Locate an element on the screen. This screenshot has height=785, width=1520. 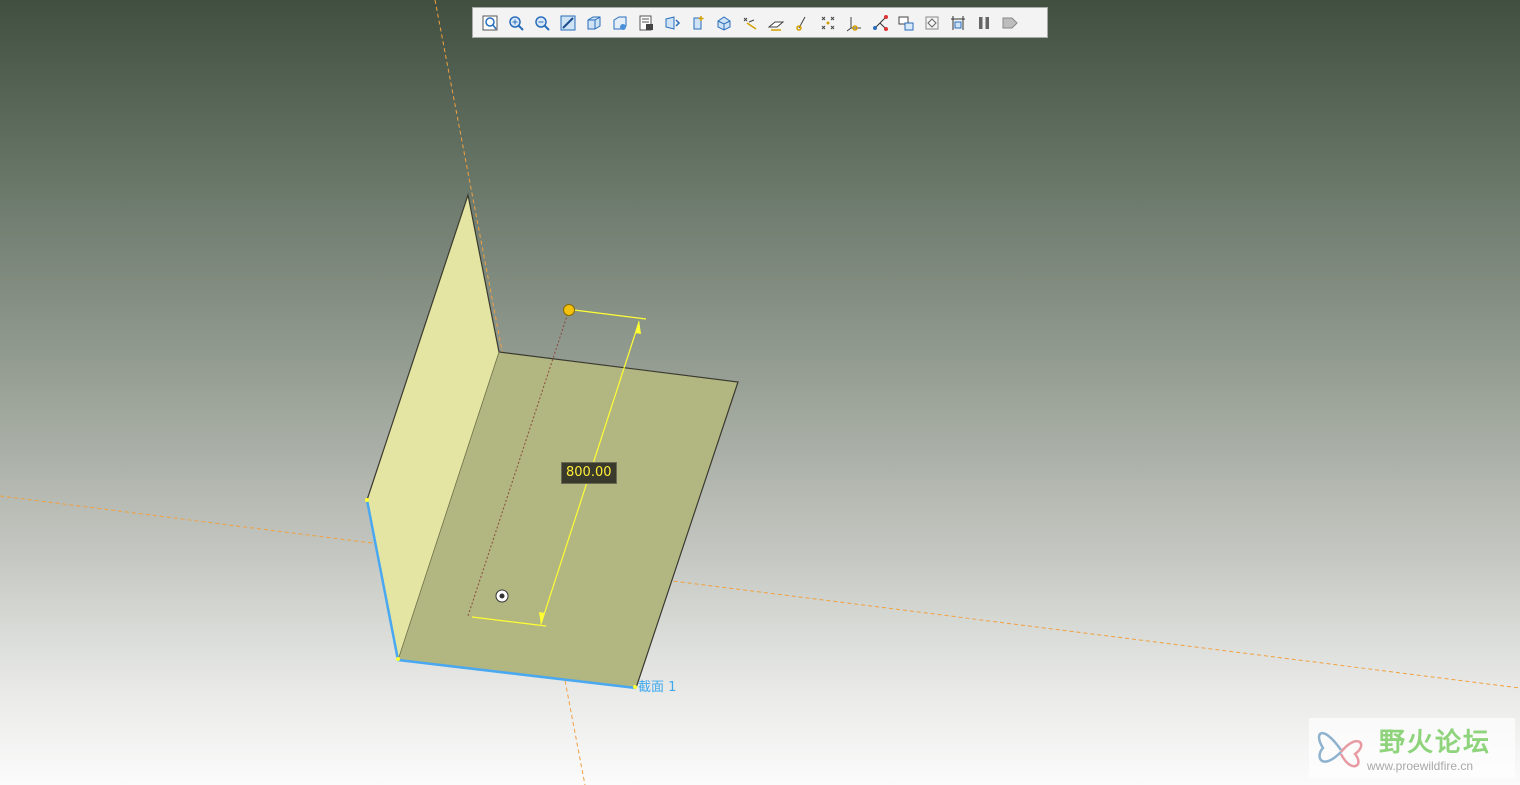
point-display-button is located at coordinates (802, 23).